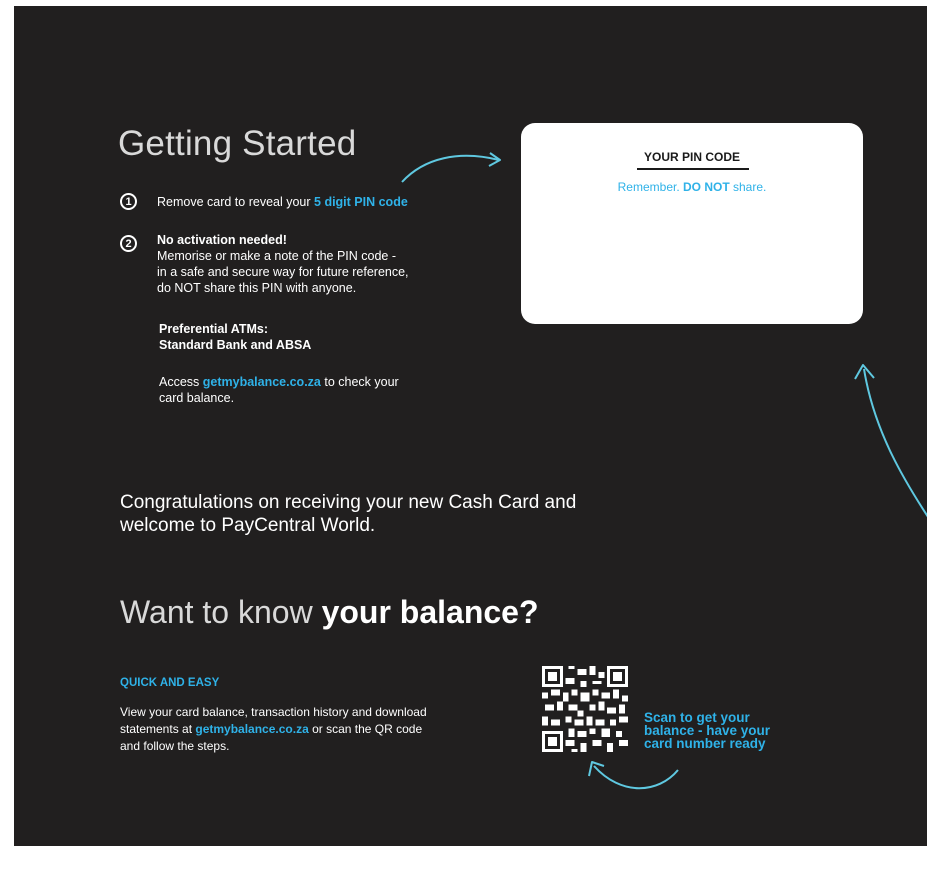 This screenshot has height=873, width=927. I want to click on pin-note-bold: DO NOT, so click(706, 187).